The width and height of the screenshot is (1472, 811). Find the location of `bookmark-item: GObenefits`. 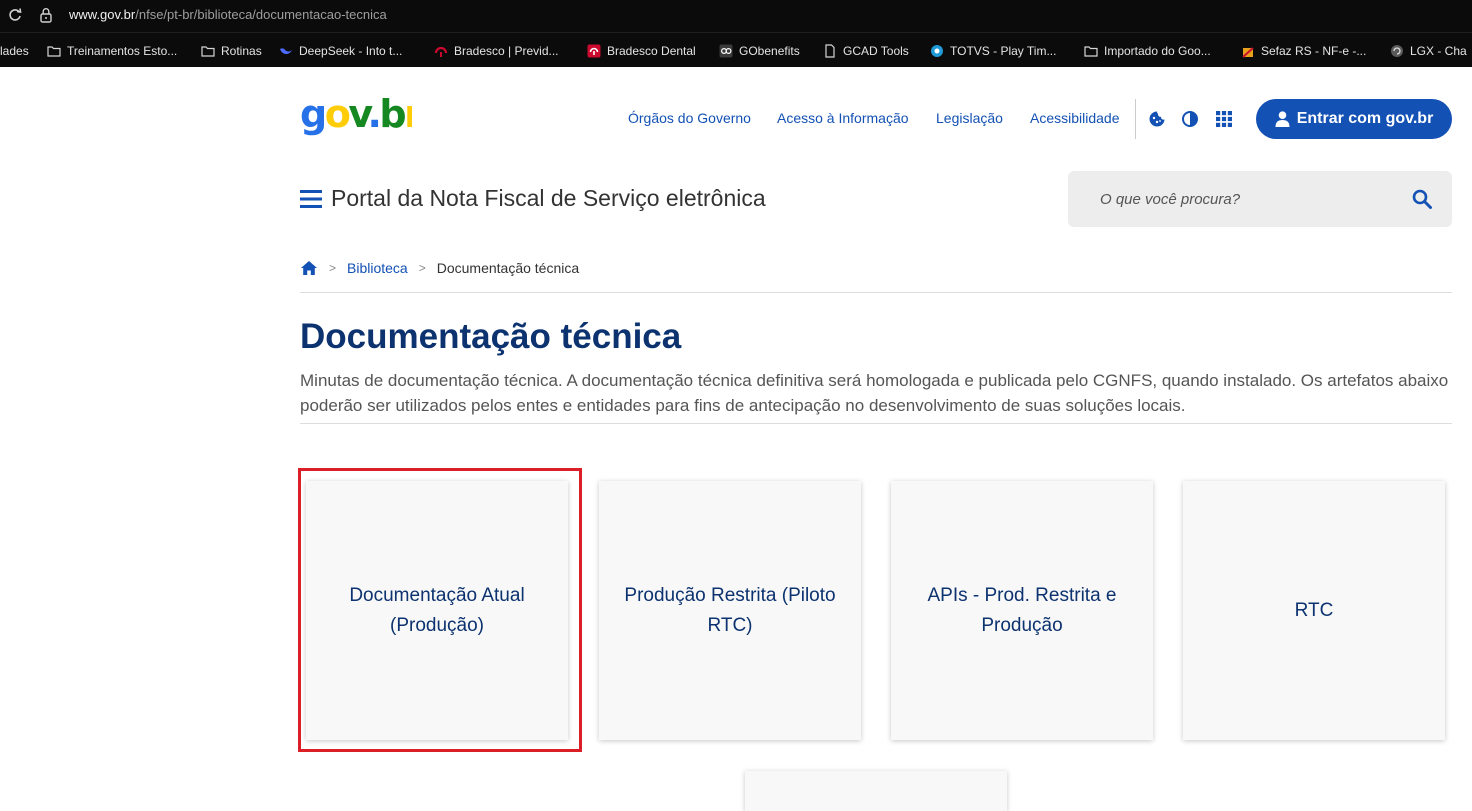

bookmark-item: GObenefits is located at coordinates (759, 51).